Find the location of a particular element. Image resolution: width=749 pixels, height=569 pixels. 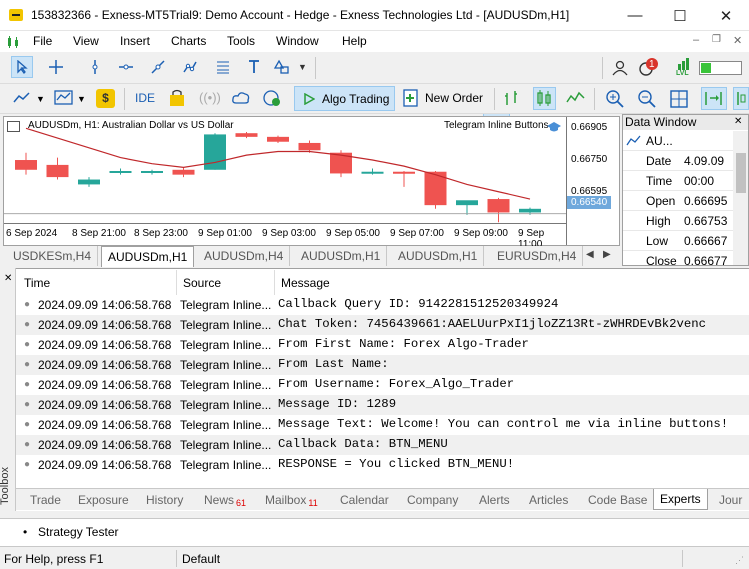

indicators-icon is located at coordinates (64, 99).